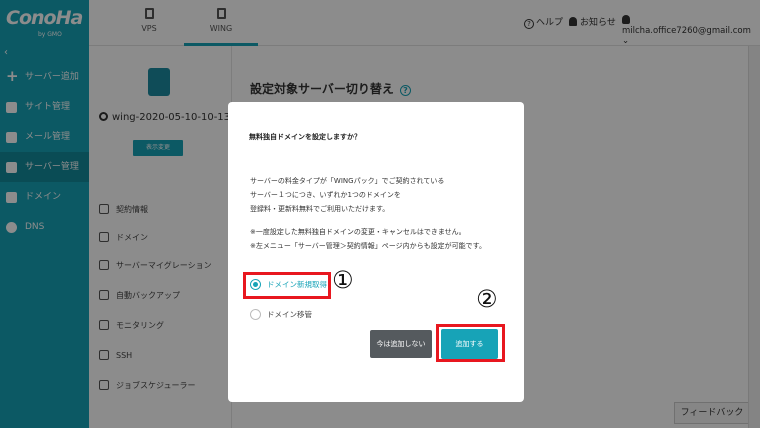 The image size is (760, 428). Describe the element at coordinates (343, 280) in the screenshot. I see `annotation-number-1: ①` at that location.